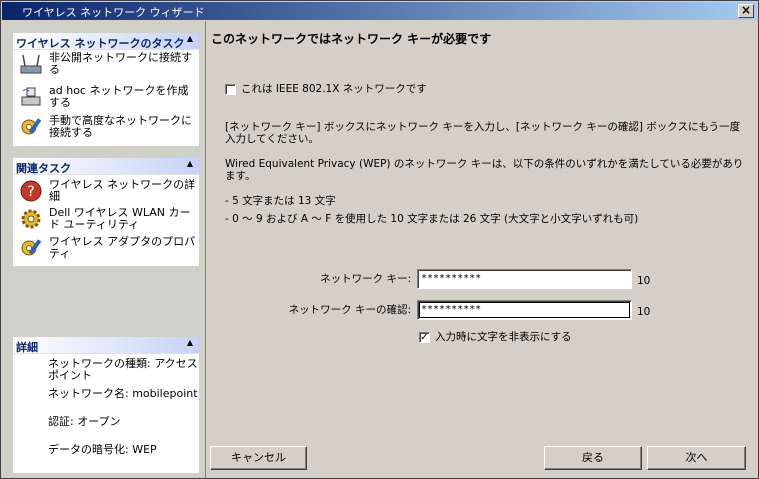 Image resolution: width=759 pixels, height=479 pixels. What do you see at coordinates (365, 279) in the screenshot?
I see `network-key-label: ネットワーク キー:` at bounding box center [365, 279].